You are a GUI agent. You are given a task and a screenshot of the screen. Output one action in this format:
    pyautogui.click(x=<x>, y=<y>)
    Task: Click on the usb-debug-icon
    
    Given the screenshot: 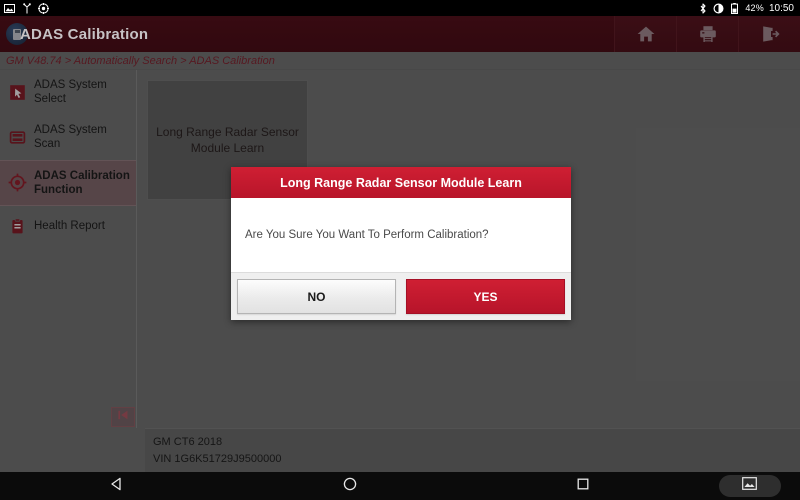 What is the action you would take?
    pyautogui.click(x=26, y=8)
    